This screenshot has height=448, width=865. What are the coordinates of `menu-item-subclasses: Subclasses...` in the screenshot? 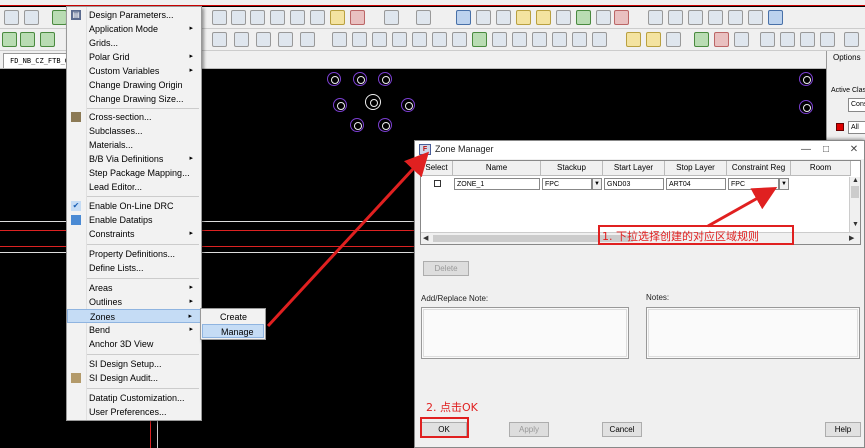 It's located at (134, 131).